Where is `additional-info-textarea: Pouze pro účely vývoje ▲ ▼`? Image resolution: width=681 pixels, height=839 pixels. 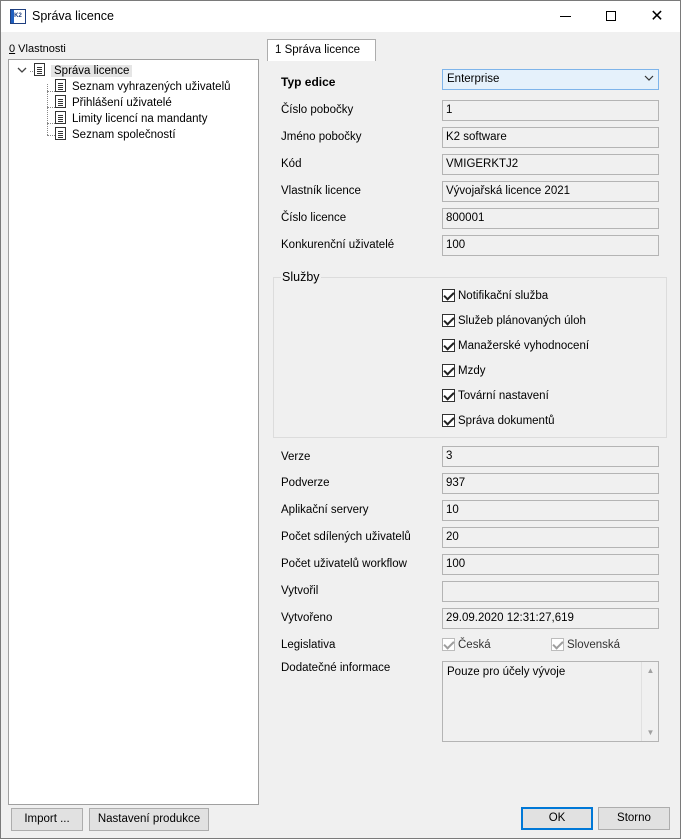
additional-info-textarea: Pouze pro účely vývoje ▲ ▼ is located at coordinates (550, 701).